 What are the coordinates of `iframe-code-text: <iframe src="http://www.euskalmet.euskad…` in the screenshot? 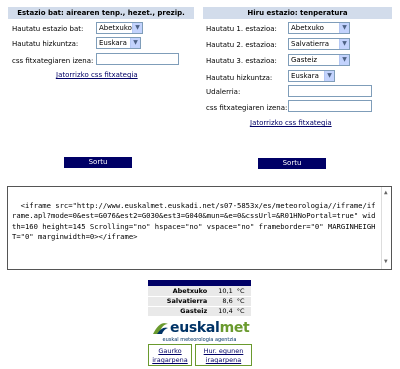 It's located at (194, 221).